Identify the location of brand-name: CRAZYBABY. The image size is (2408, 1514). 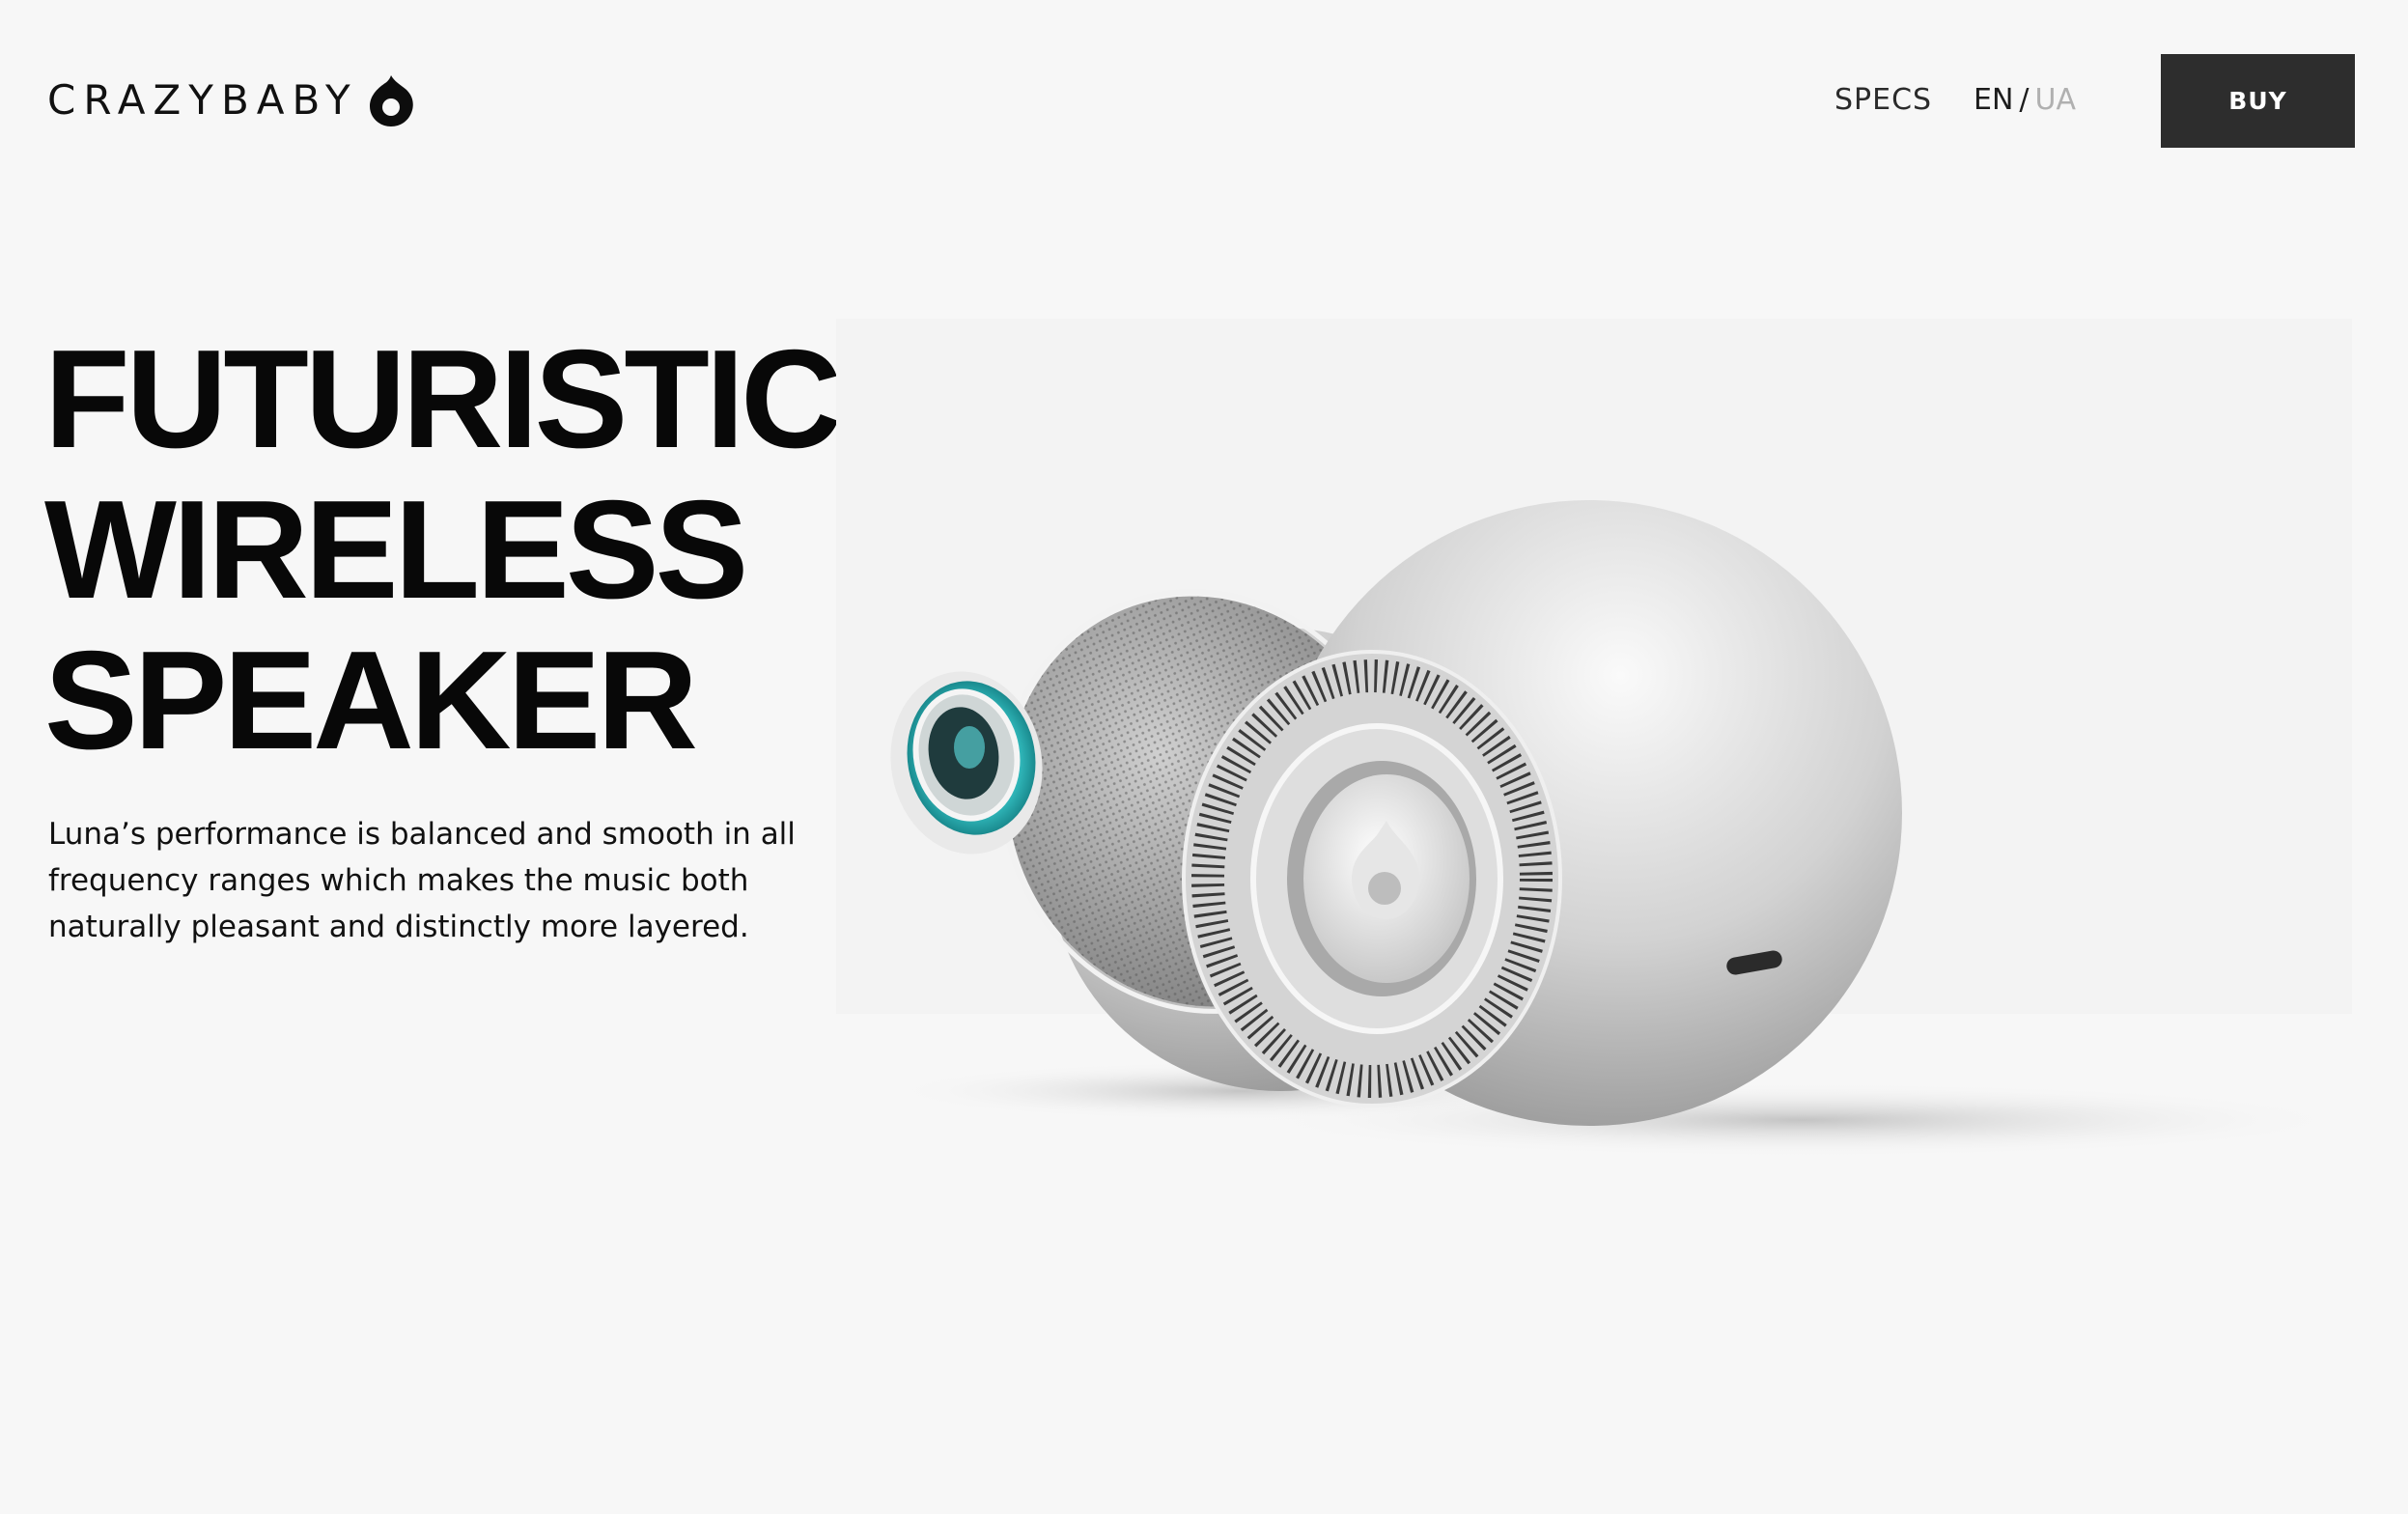
(203, 100).